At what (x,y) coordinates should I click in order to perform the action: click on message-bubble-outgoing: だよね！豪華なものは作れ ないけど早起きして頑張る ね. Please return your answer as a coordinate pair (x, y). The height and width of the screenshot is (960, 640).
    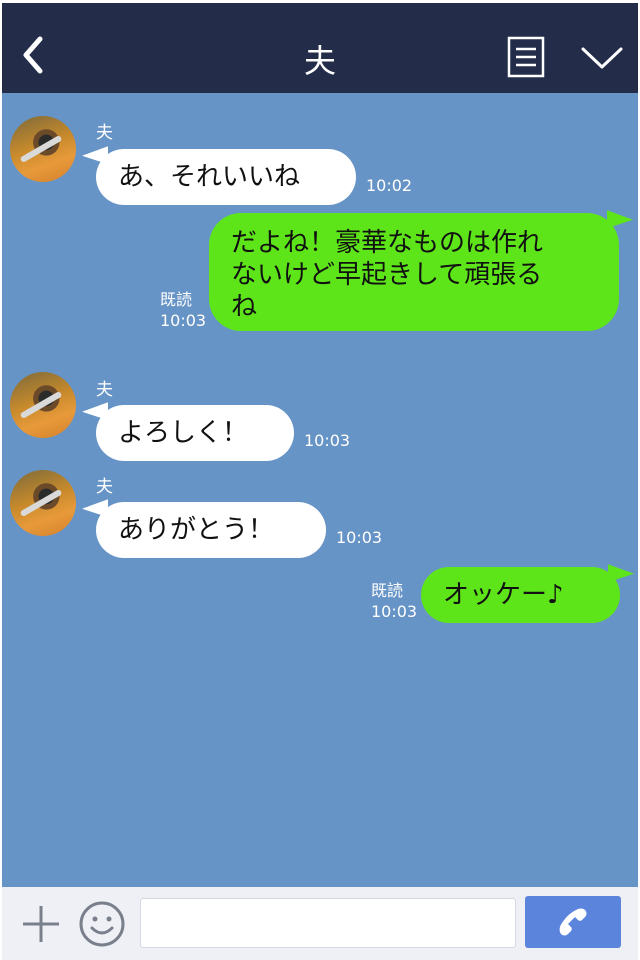
    Looking at the image, I should click on (414, 272).